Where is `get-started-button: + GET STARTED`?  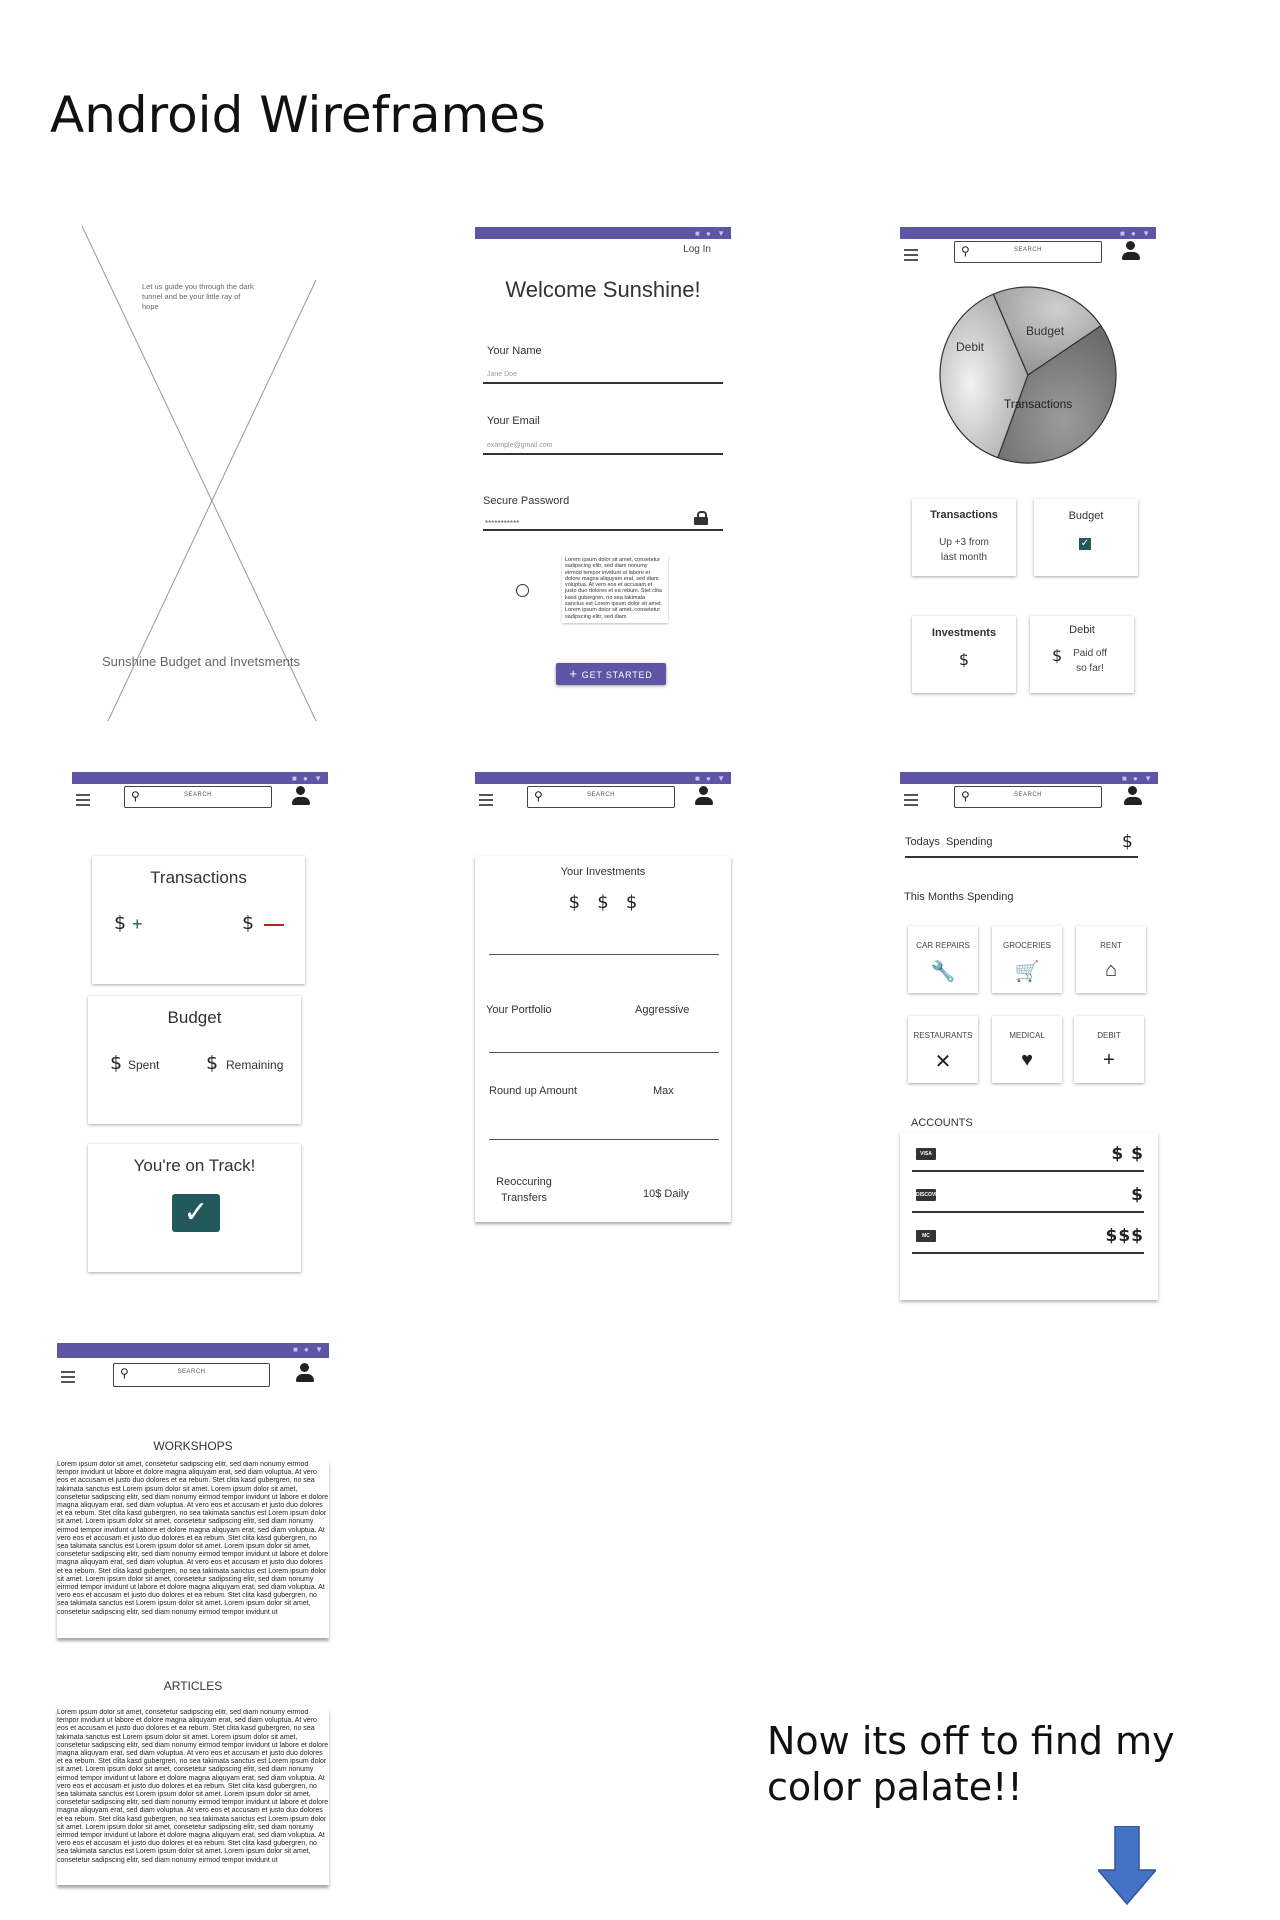 get-started-button: + GET STARTED is located at coordinates (611, 674).